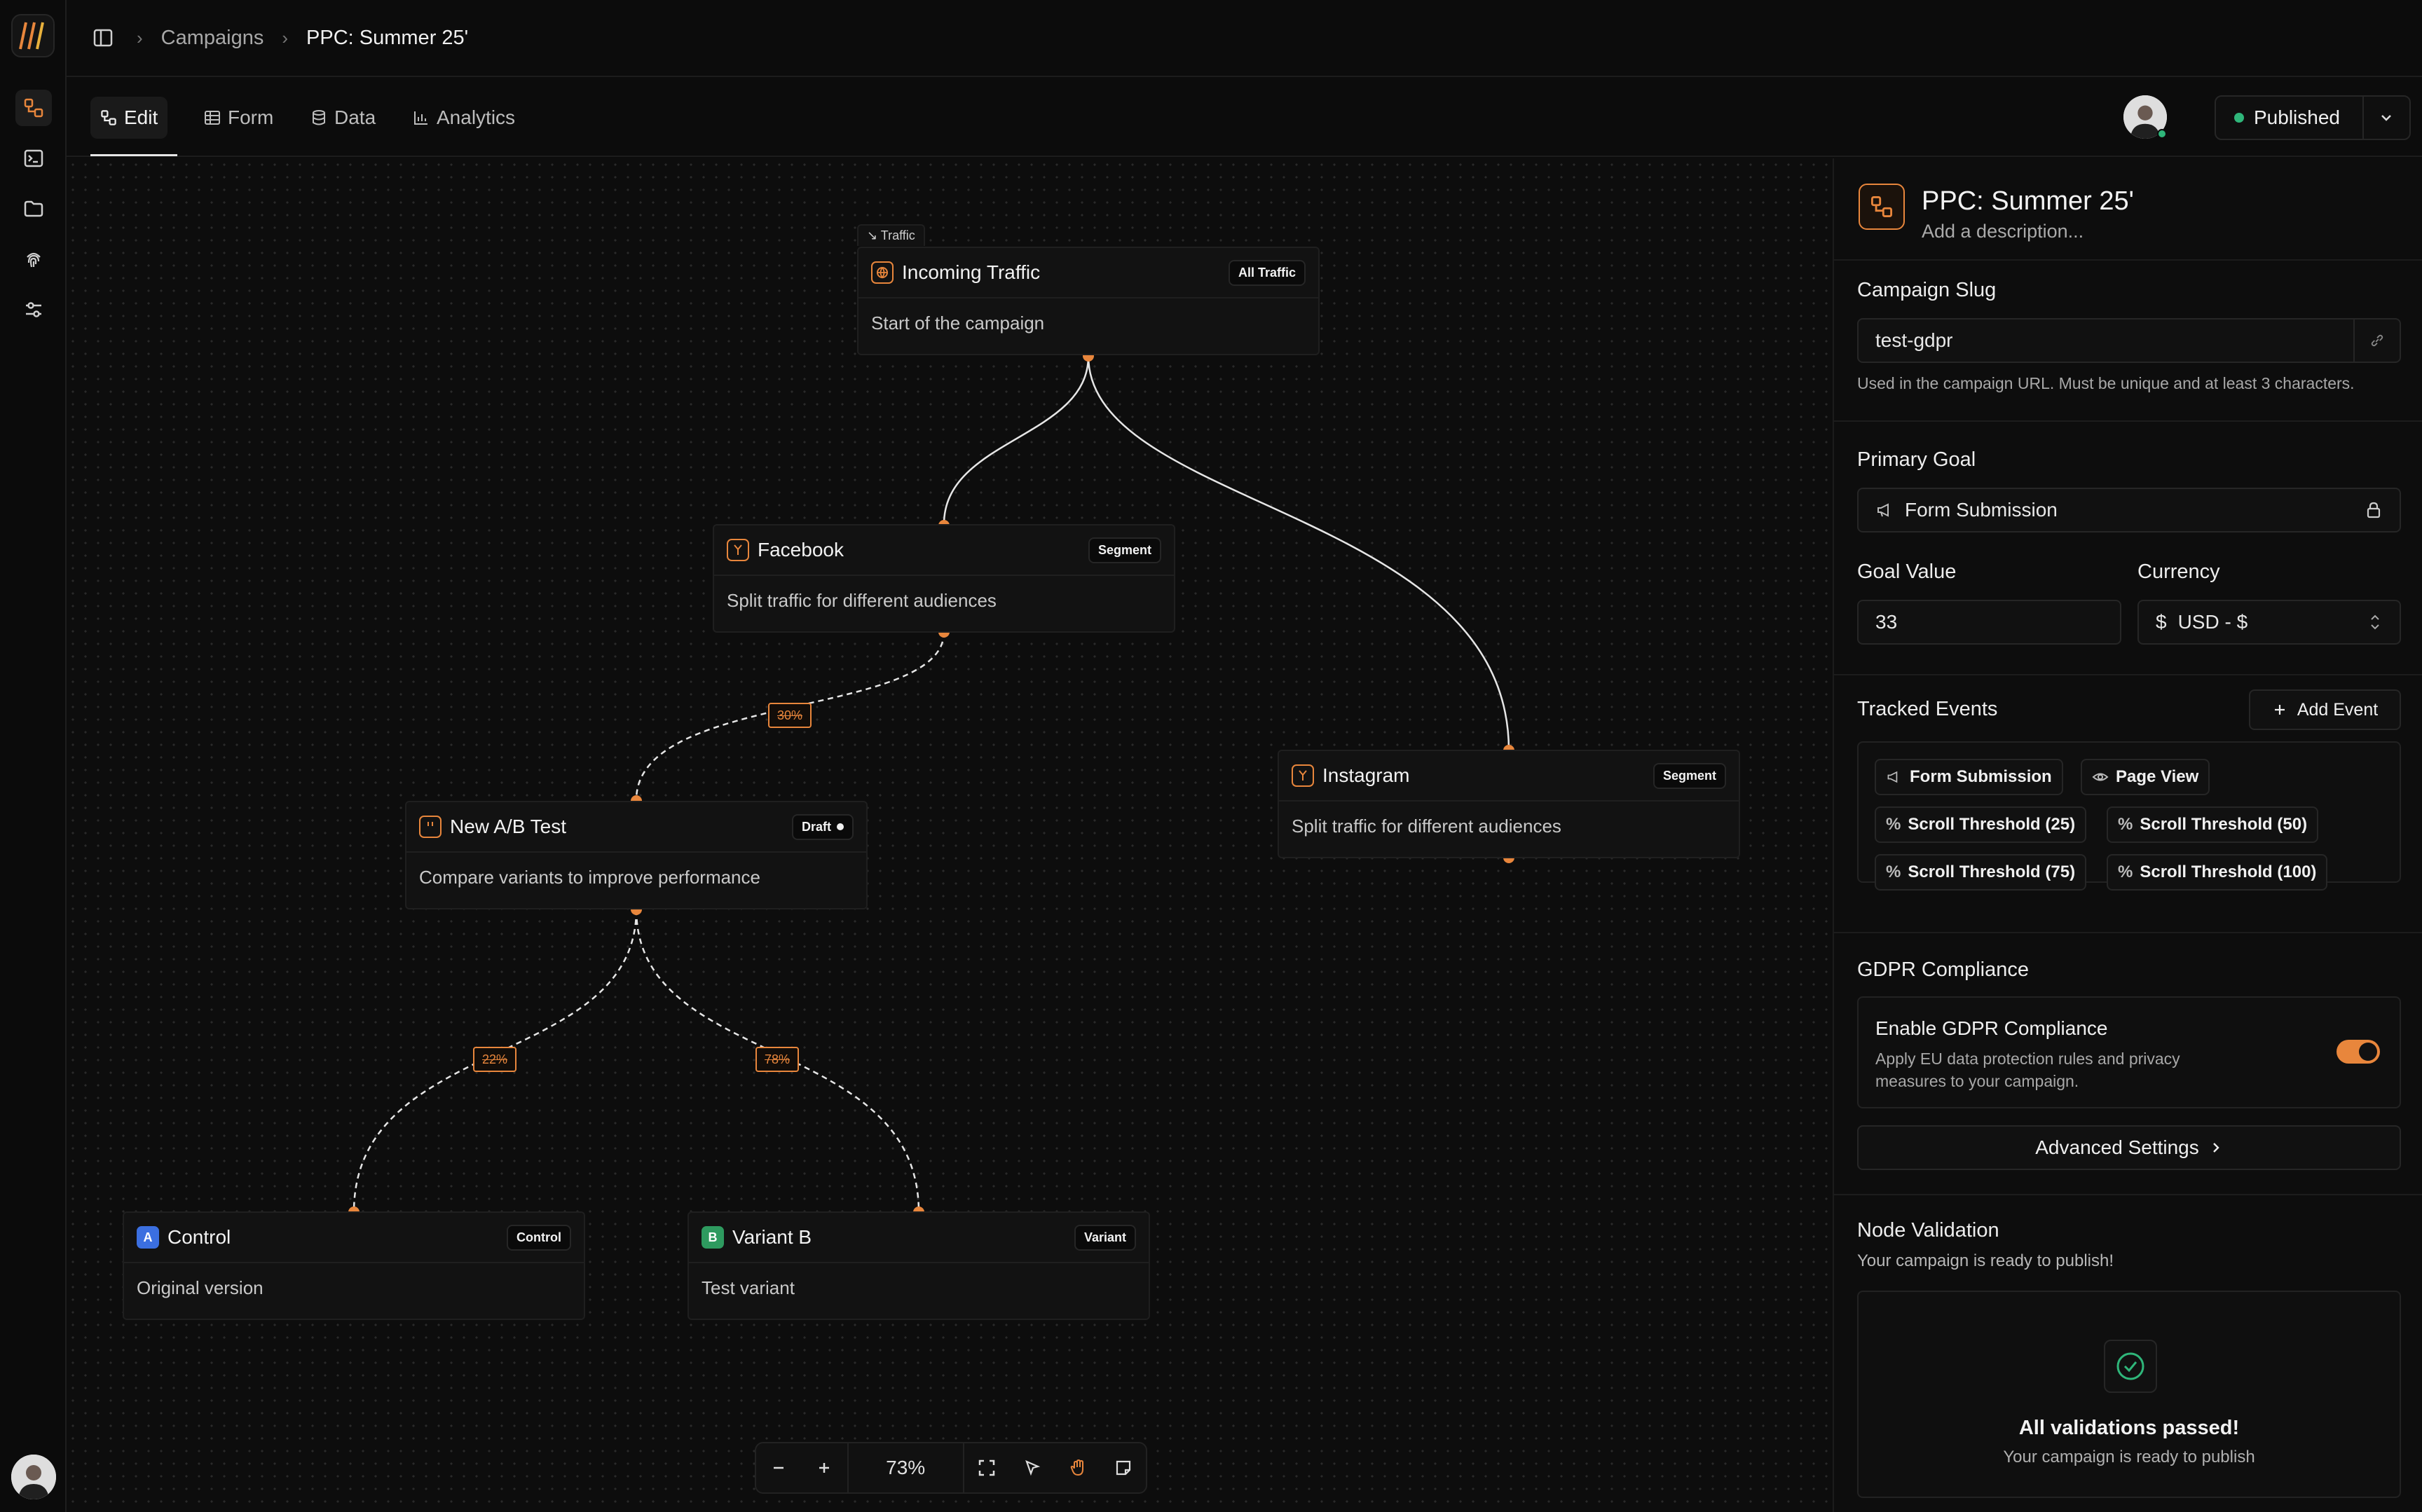  I want to click on node-description: Compare variants to improve performance, so click(590, 877).